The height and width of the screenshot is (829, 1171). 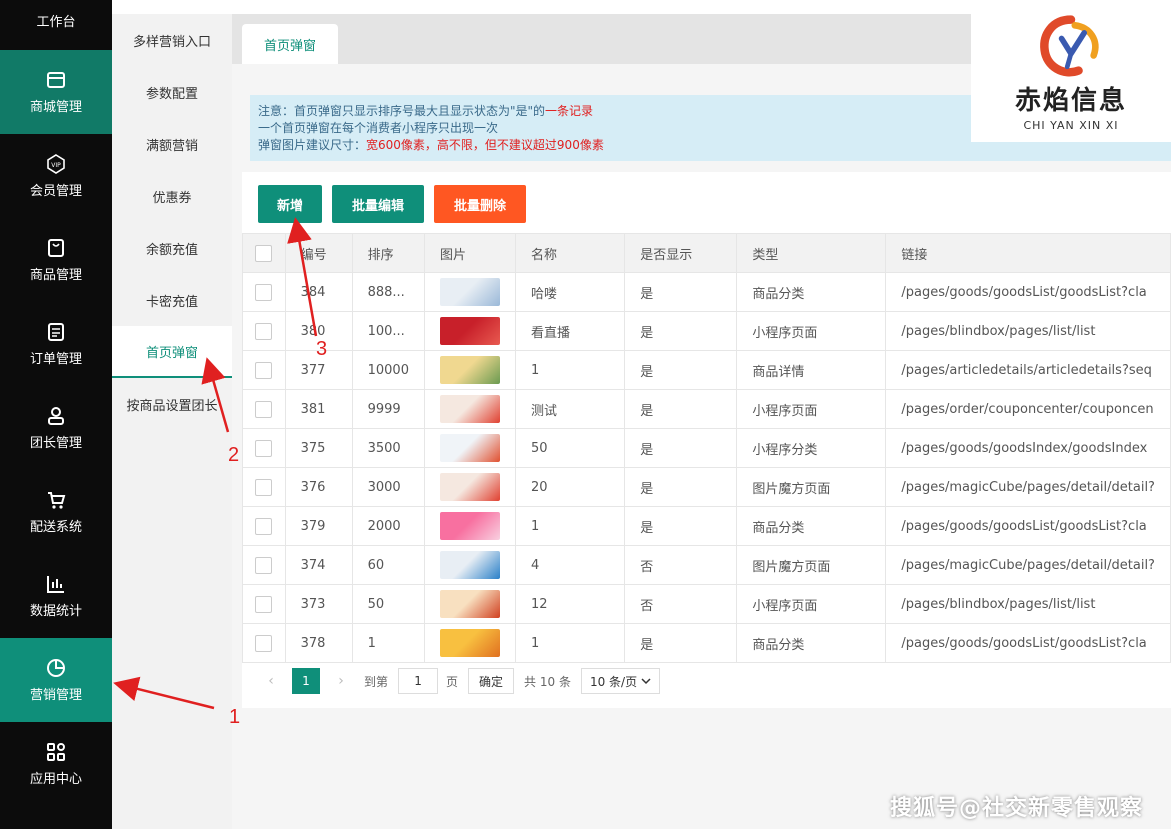 I want to click on cell-sort: 50, so click(x=388, y=604).